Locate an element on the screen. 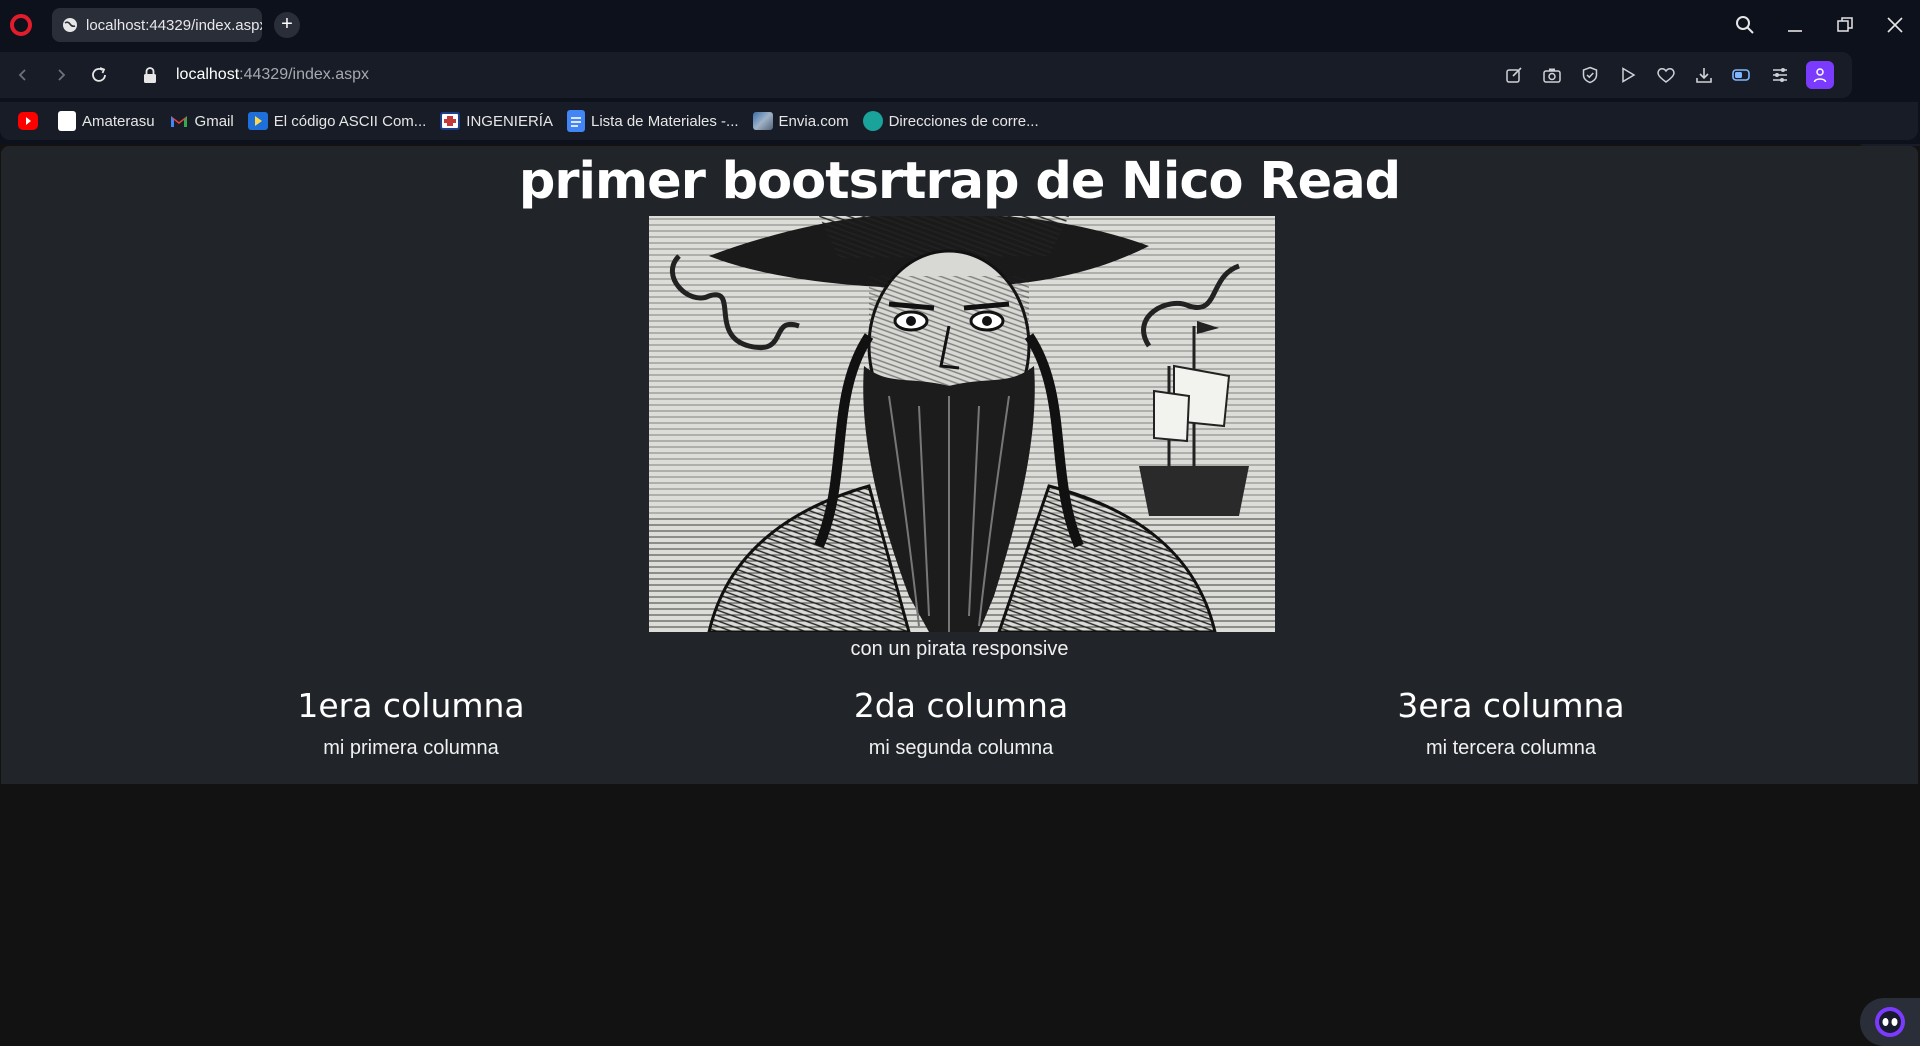 Image resolution: width=1920 pixels, height=1046 pixels. image-caption: con un pirata responsive is located at coordinates (959, 649).